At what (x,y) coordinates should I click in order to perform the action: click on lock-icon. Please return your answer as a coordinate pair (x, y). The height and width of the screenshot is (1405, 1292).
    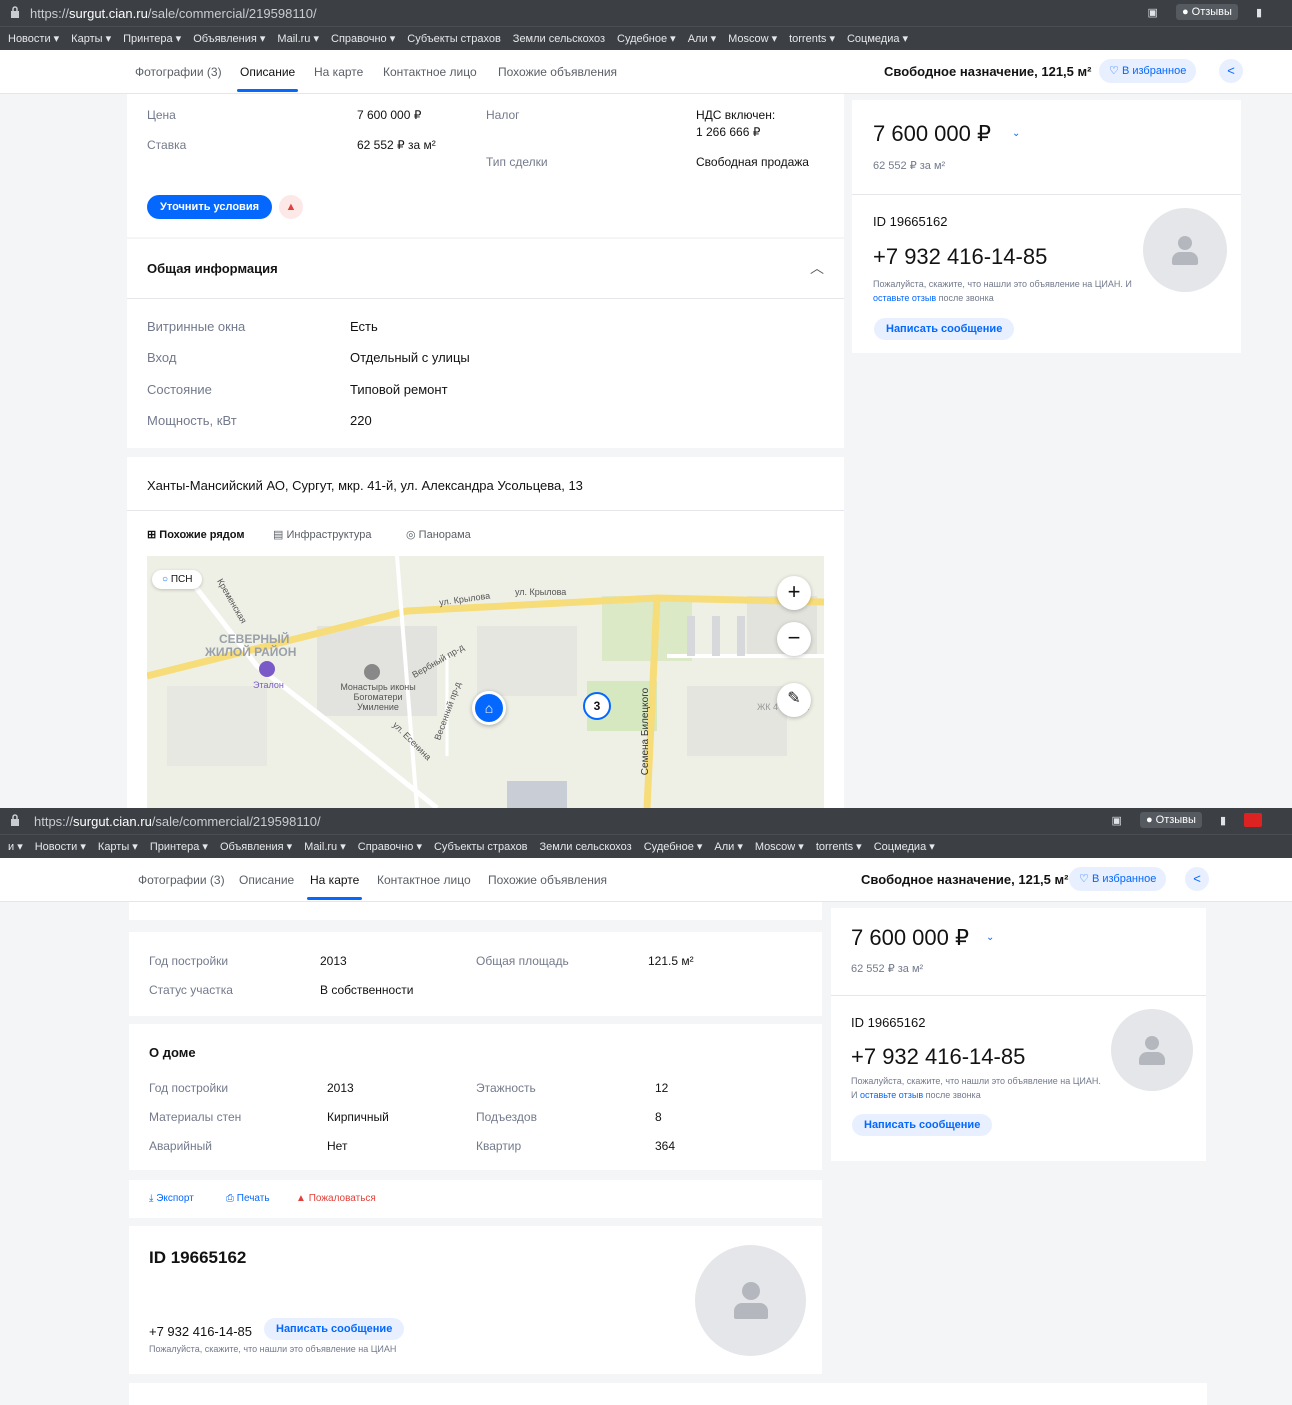
    Looking at the image, I should click on (15, 820).